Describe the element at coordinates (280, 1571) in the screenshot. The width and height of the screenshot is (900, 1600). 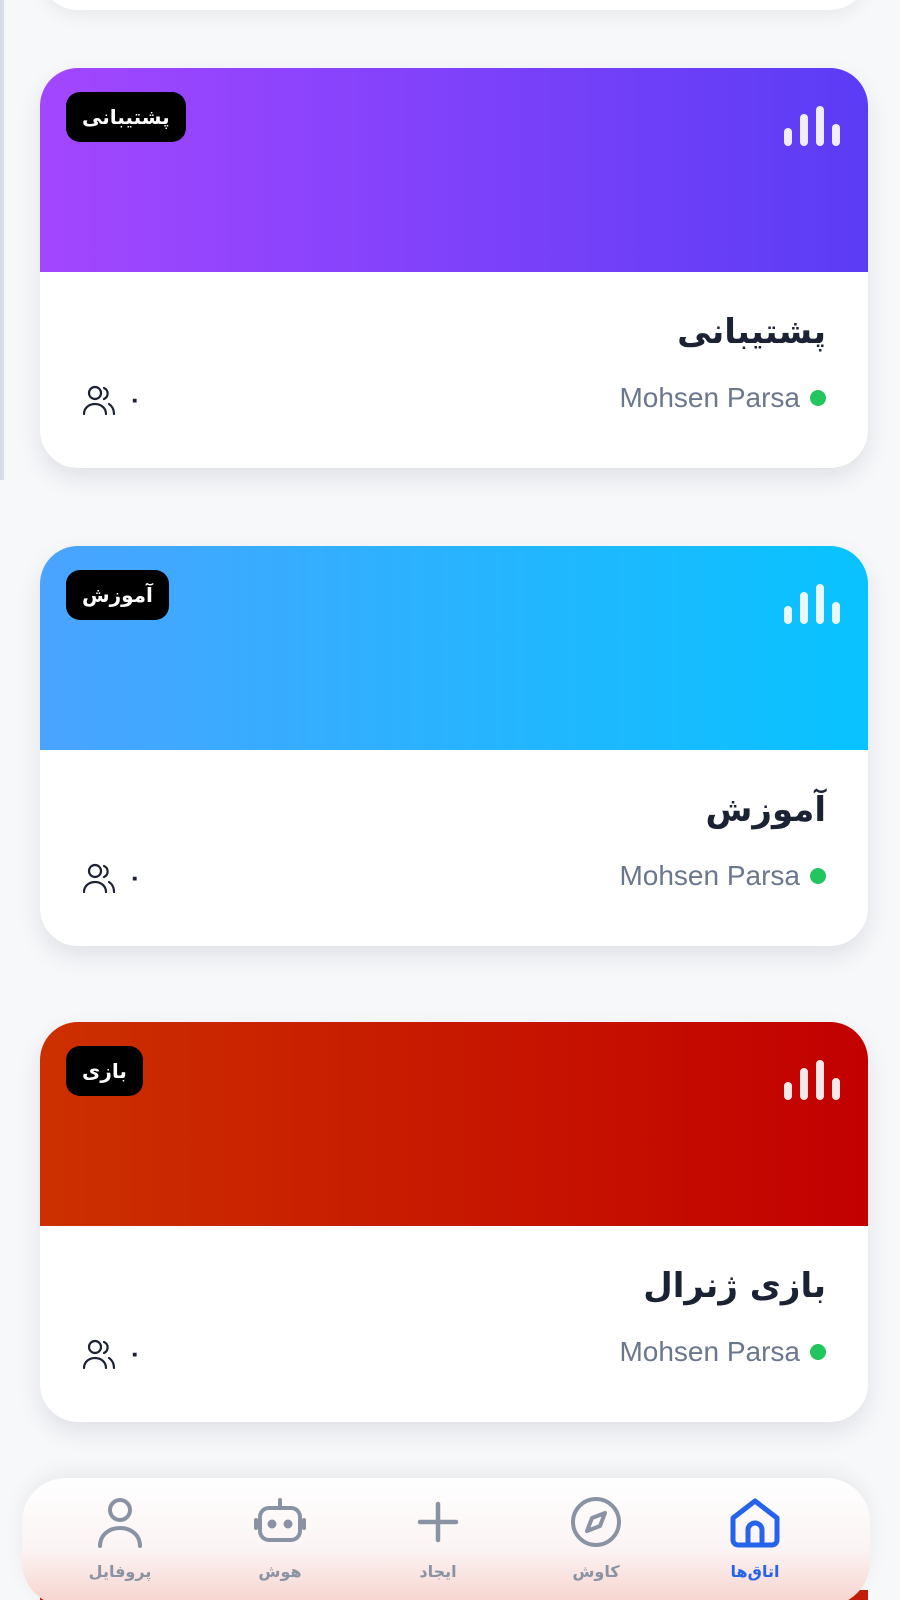
I see `nav-label: هوش` at that location.